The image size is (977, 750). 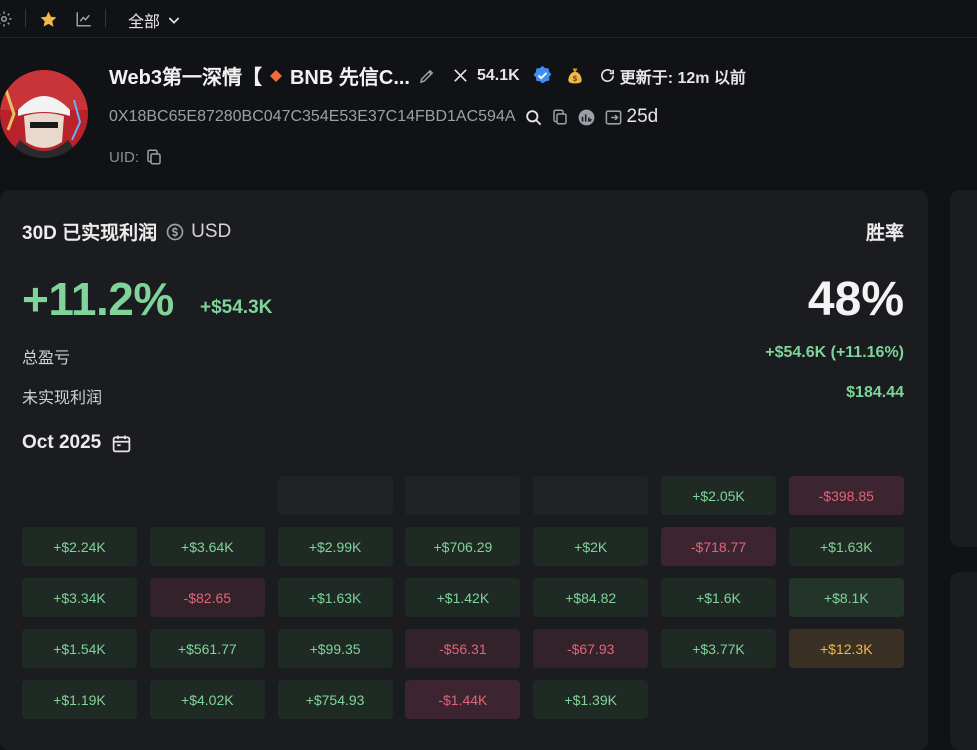 I want to click on calendar-day-cell: +$84.82, so click(x=591, y=597).